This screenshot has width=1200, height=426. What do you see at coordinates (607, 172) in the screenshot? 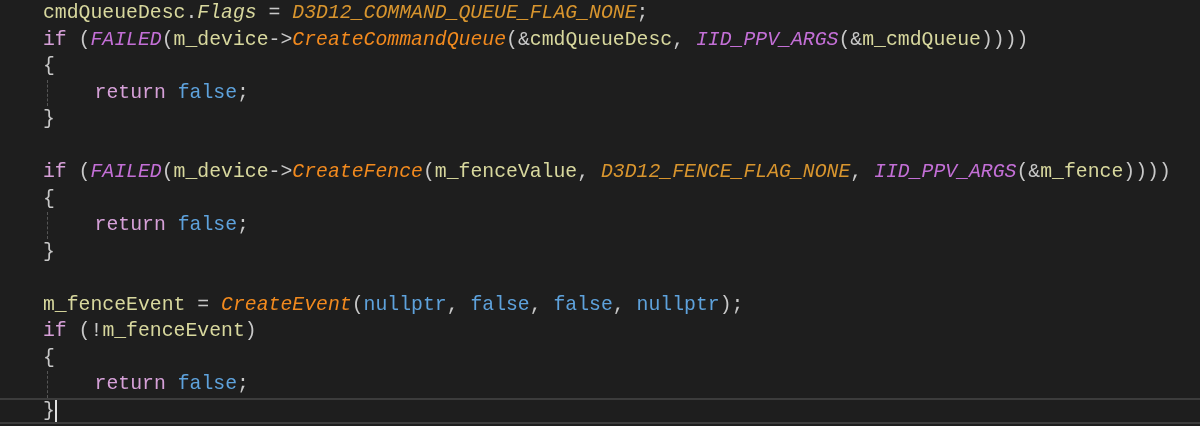
I see `code-line: if (FAILED(m_device->CreateFence(m_fenceValue, D3D12_FENCE_FLAG_NONE, IID_PPV_ARGS(&m_fence))))` at bounding box center [607, 172].